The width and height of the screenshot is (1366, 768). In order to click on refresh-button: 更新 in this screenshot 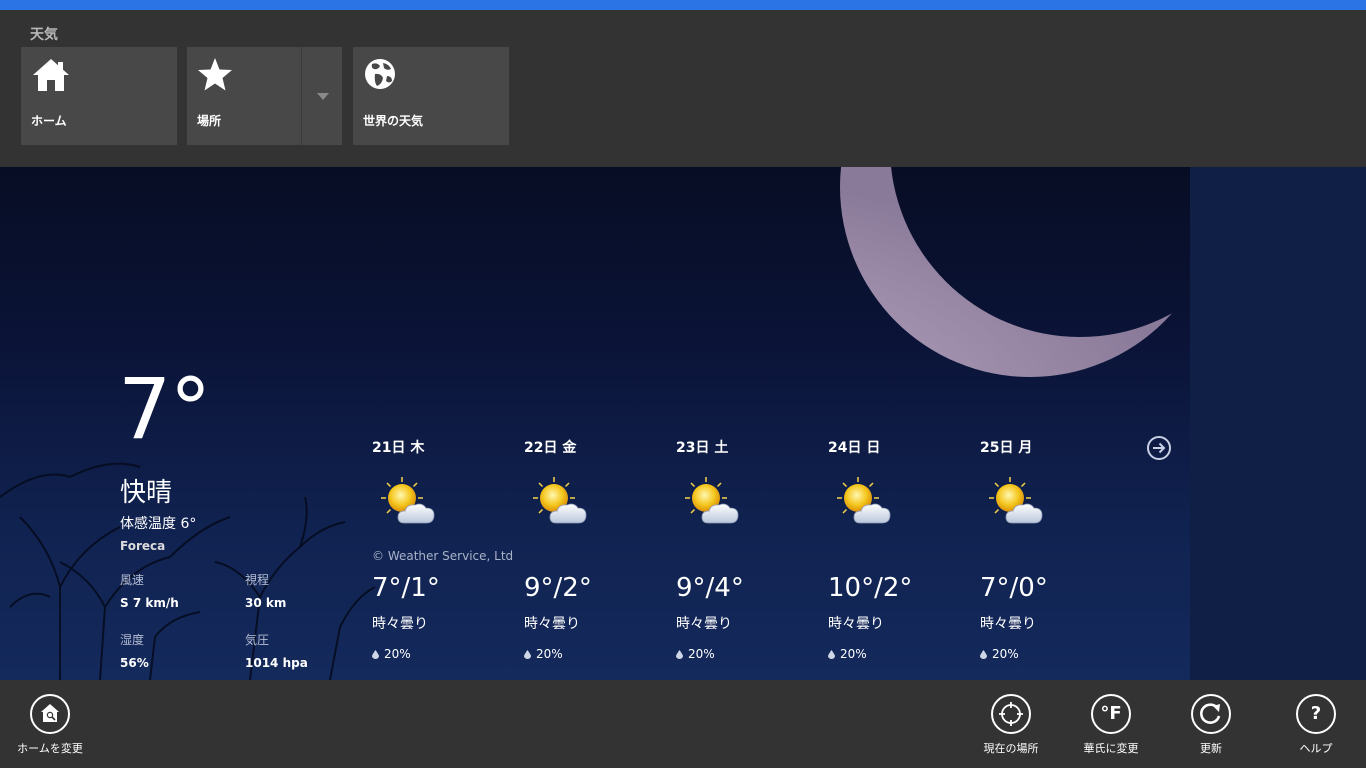, I will do `click(1211, 727)`.